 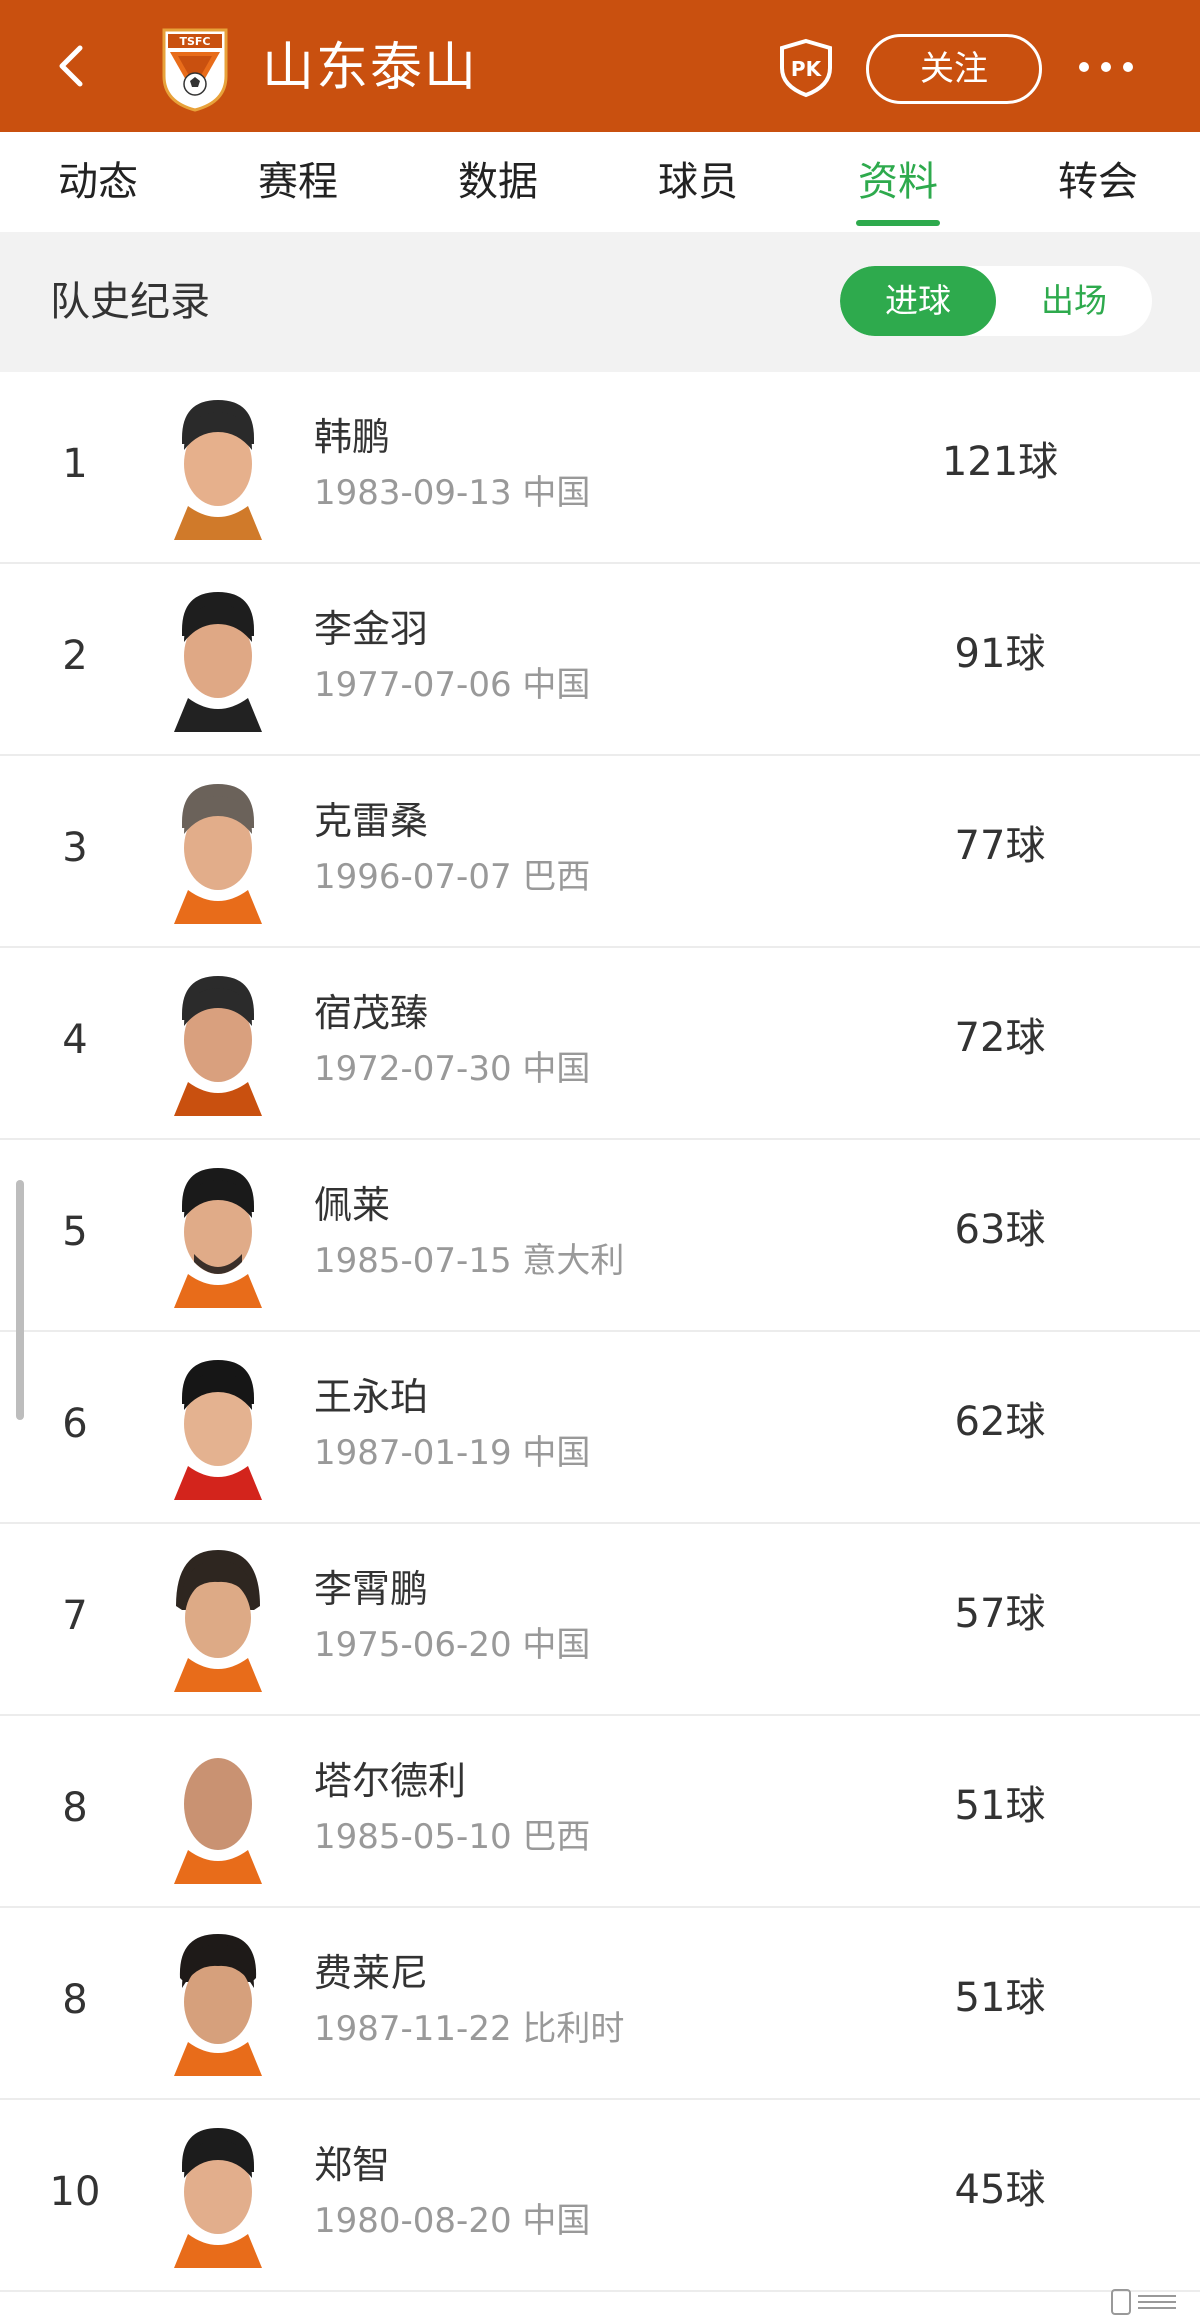 What do you see at coordinates (452, 1837) in the screenshot?
I see `player-birth-nationality: 1985-05-10 巴西` at bounding box center [452, 1837].